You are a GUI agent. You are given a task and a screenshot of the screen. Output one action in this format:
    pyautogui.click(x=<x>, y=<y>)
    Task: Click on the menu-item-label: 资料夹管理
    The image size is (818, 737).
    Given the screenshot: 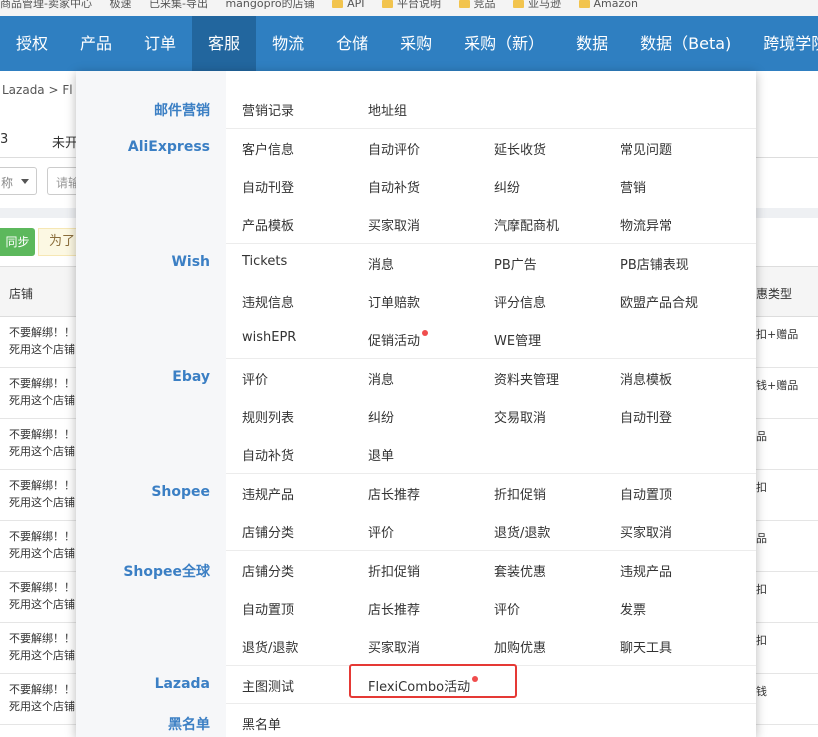 What is the action you would take?
    pyautogui.click(x=527, y=380)
    